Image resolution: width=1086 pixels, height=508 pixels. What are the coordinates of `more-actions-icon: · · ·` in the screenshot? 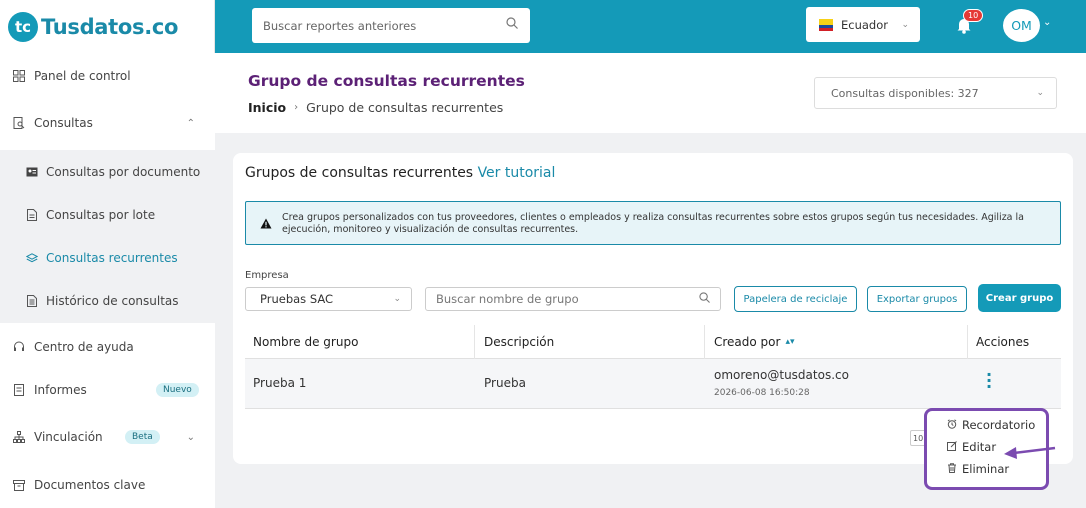 It's located at (989, 381).